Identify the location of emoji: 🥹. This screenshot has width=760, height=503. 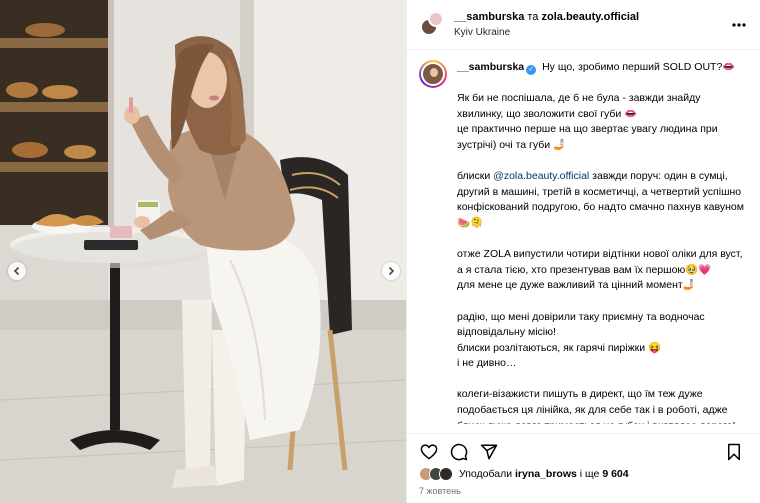
(692, 269).